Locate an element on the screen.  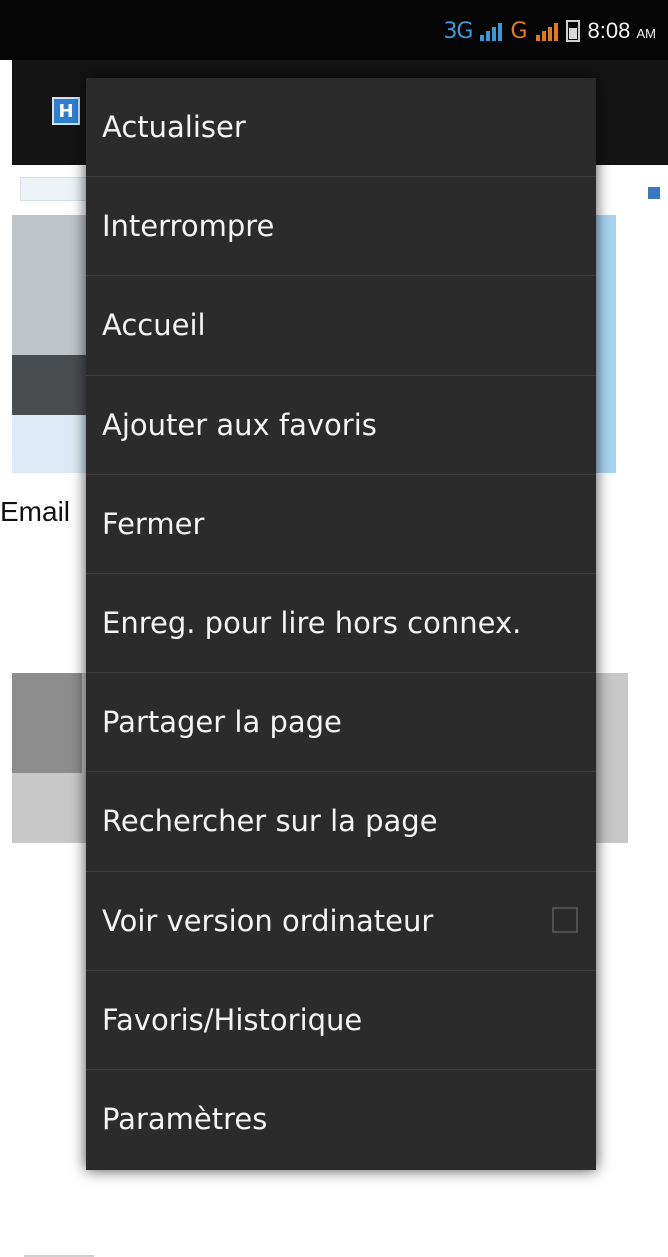
menu-item-label: Actualiser is located at coordinates (174, 127).